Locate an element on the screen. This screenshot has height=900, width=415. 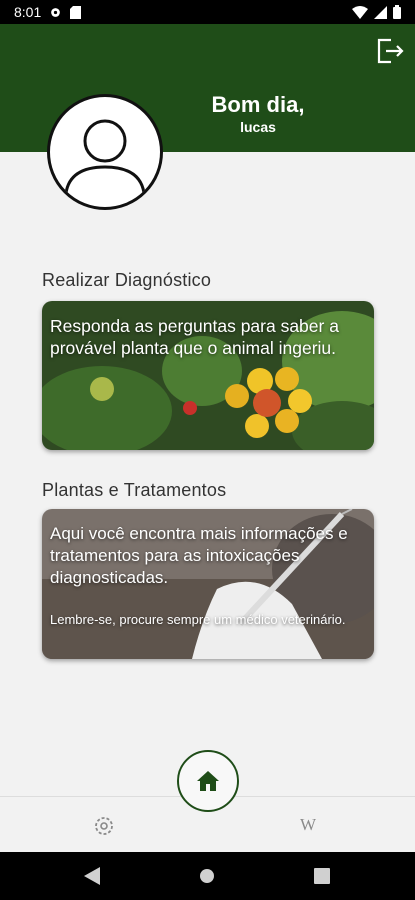
settings-icon is located at coordinates (104, 826).